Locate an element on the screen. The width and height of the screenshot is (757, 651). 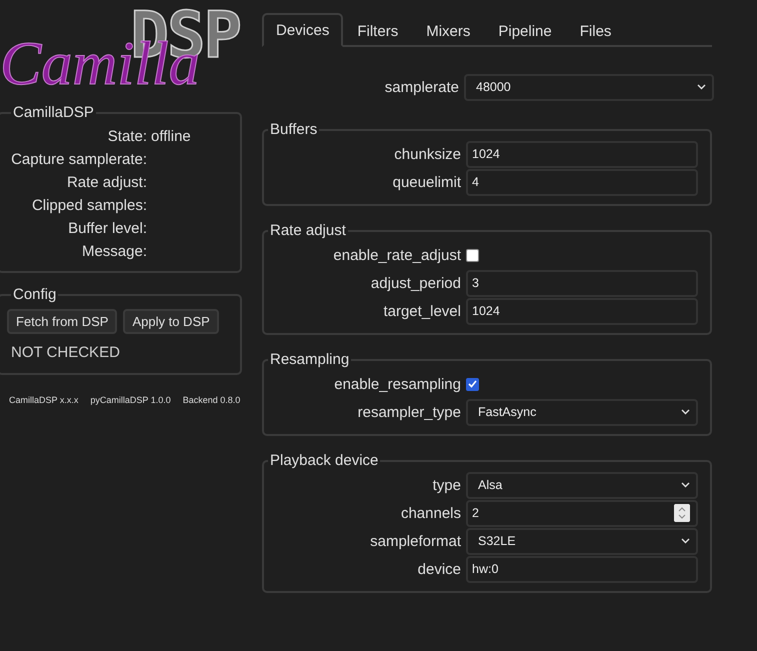
field-label: samplerate is located at coordinates (421, 87).